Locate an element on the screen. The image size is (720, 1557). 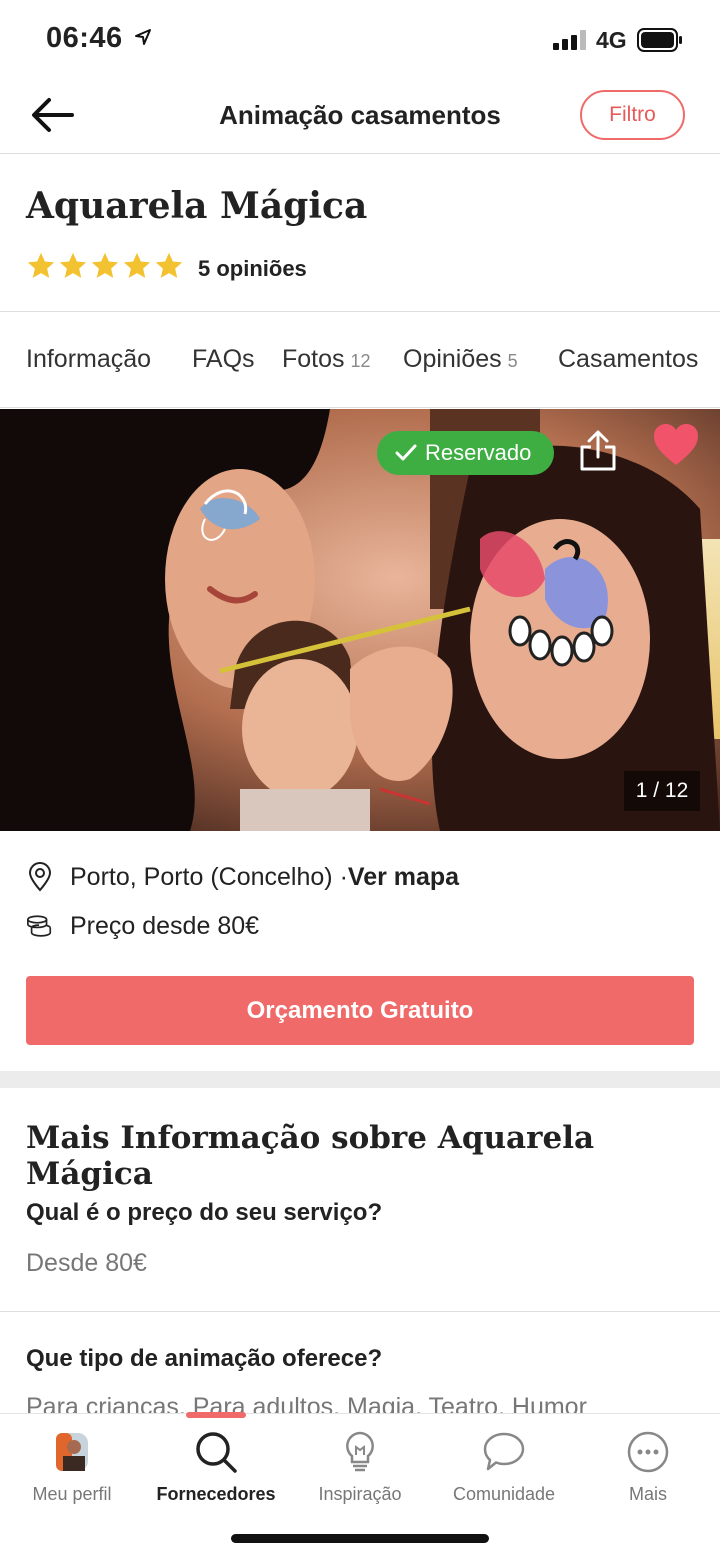
tab-comunidade: Comunidade is located at coordinates (504, 1464).